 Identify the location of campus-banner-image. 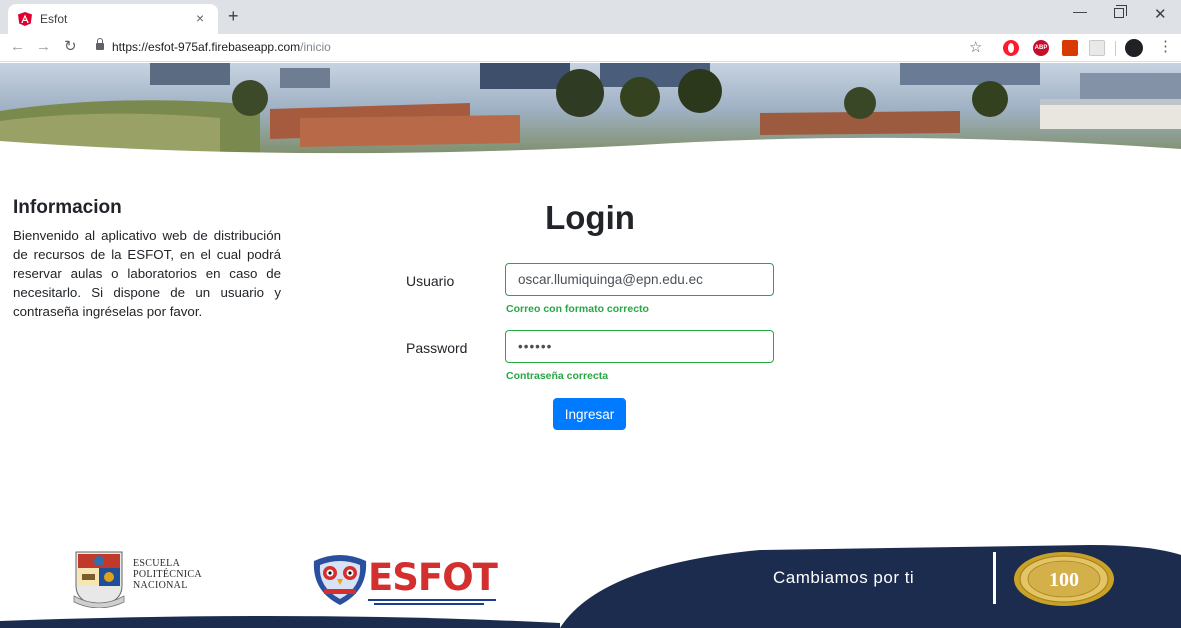
(590, 109).